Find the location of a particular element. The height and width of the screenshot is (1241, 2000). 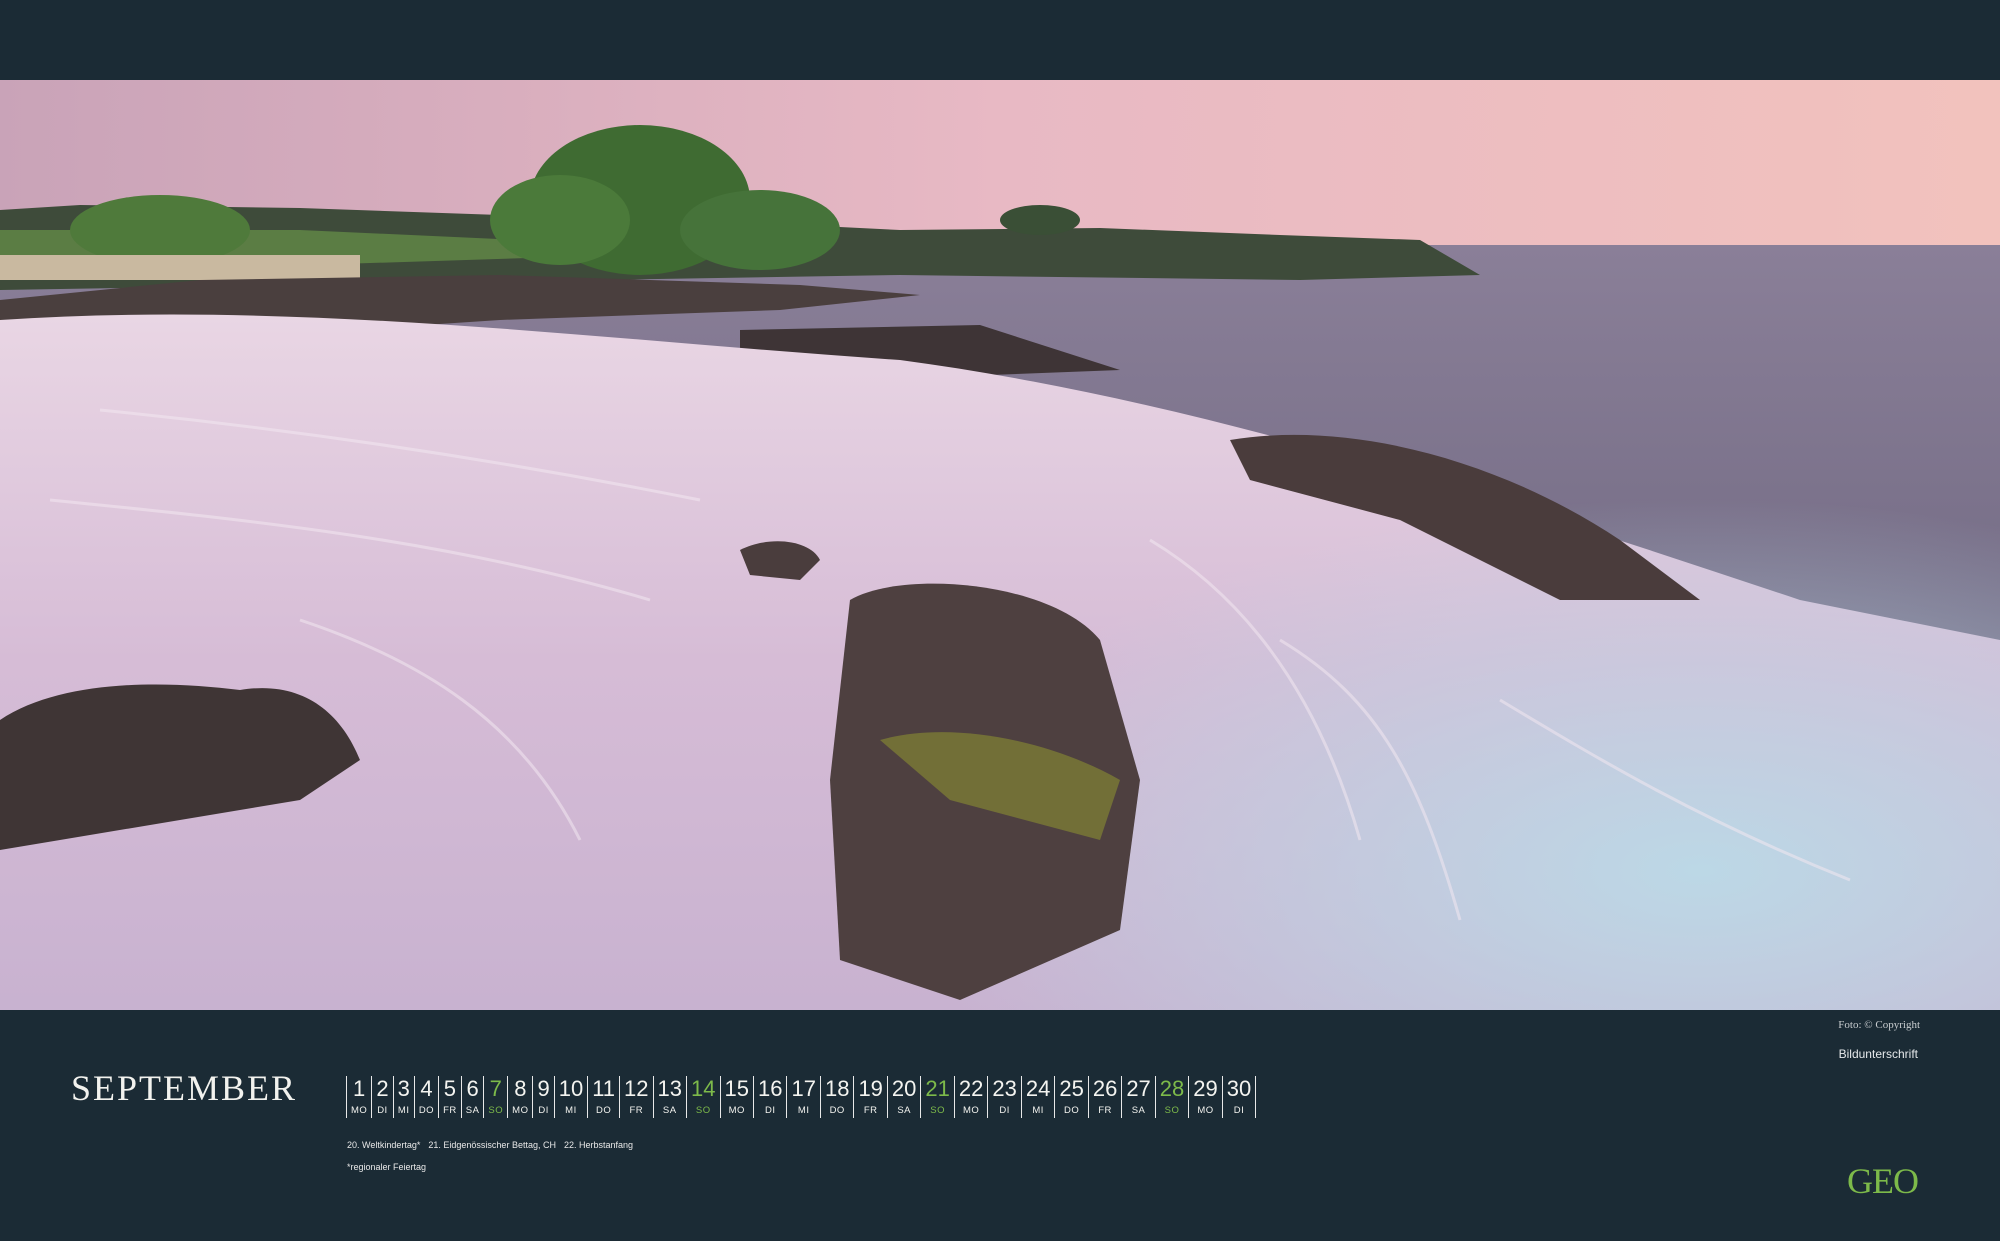

day-number: 3 is located at coordinates (403, 1088).